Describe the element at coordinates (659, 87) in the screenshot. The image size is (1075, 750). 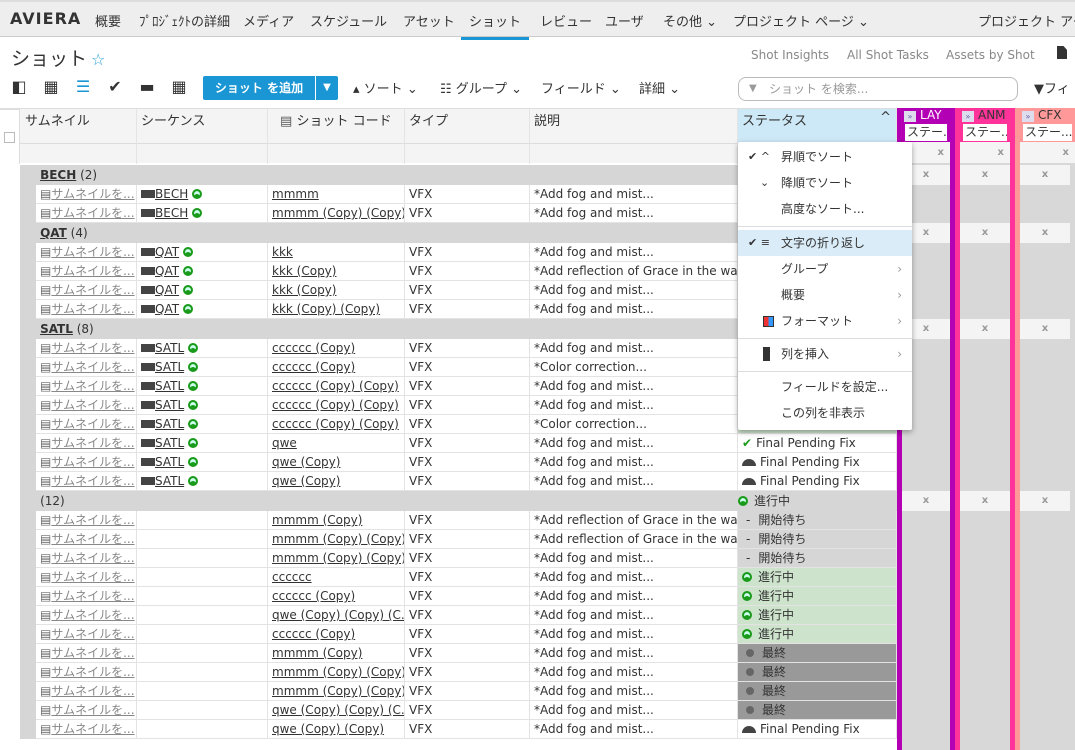
I see `details-button: 詳細 ⌄` at that location.